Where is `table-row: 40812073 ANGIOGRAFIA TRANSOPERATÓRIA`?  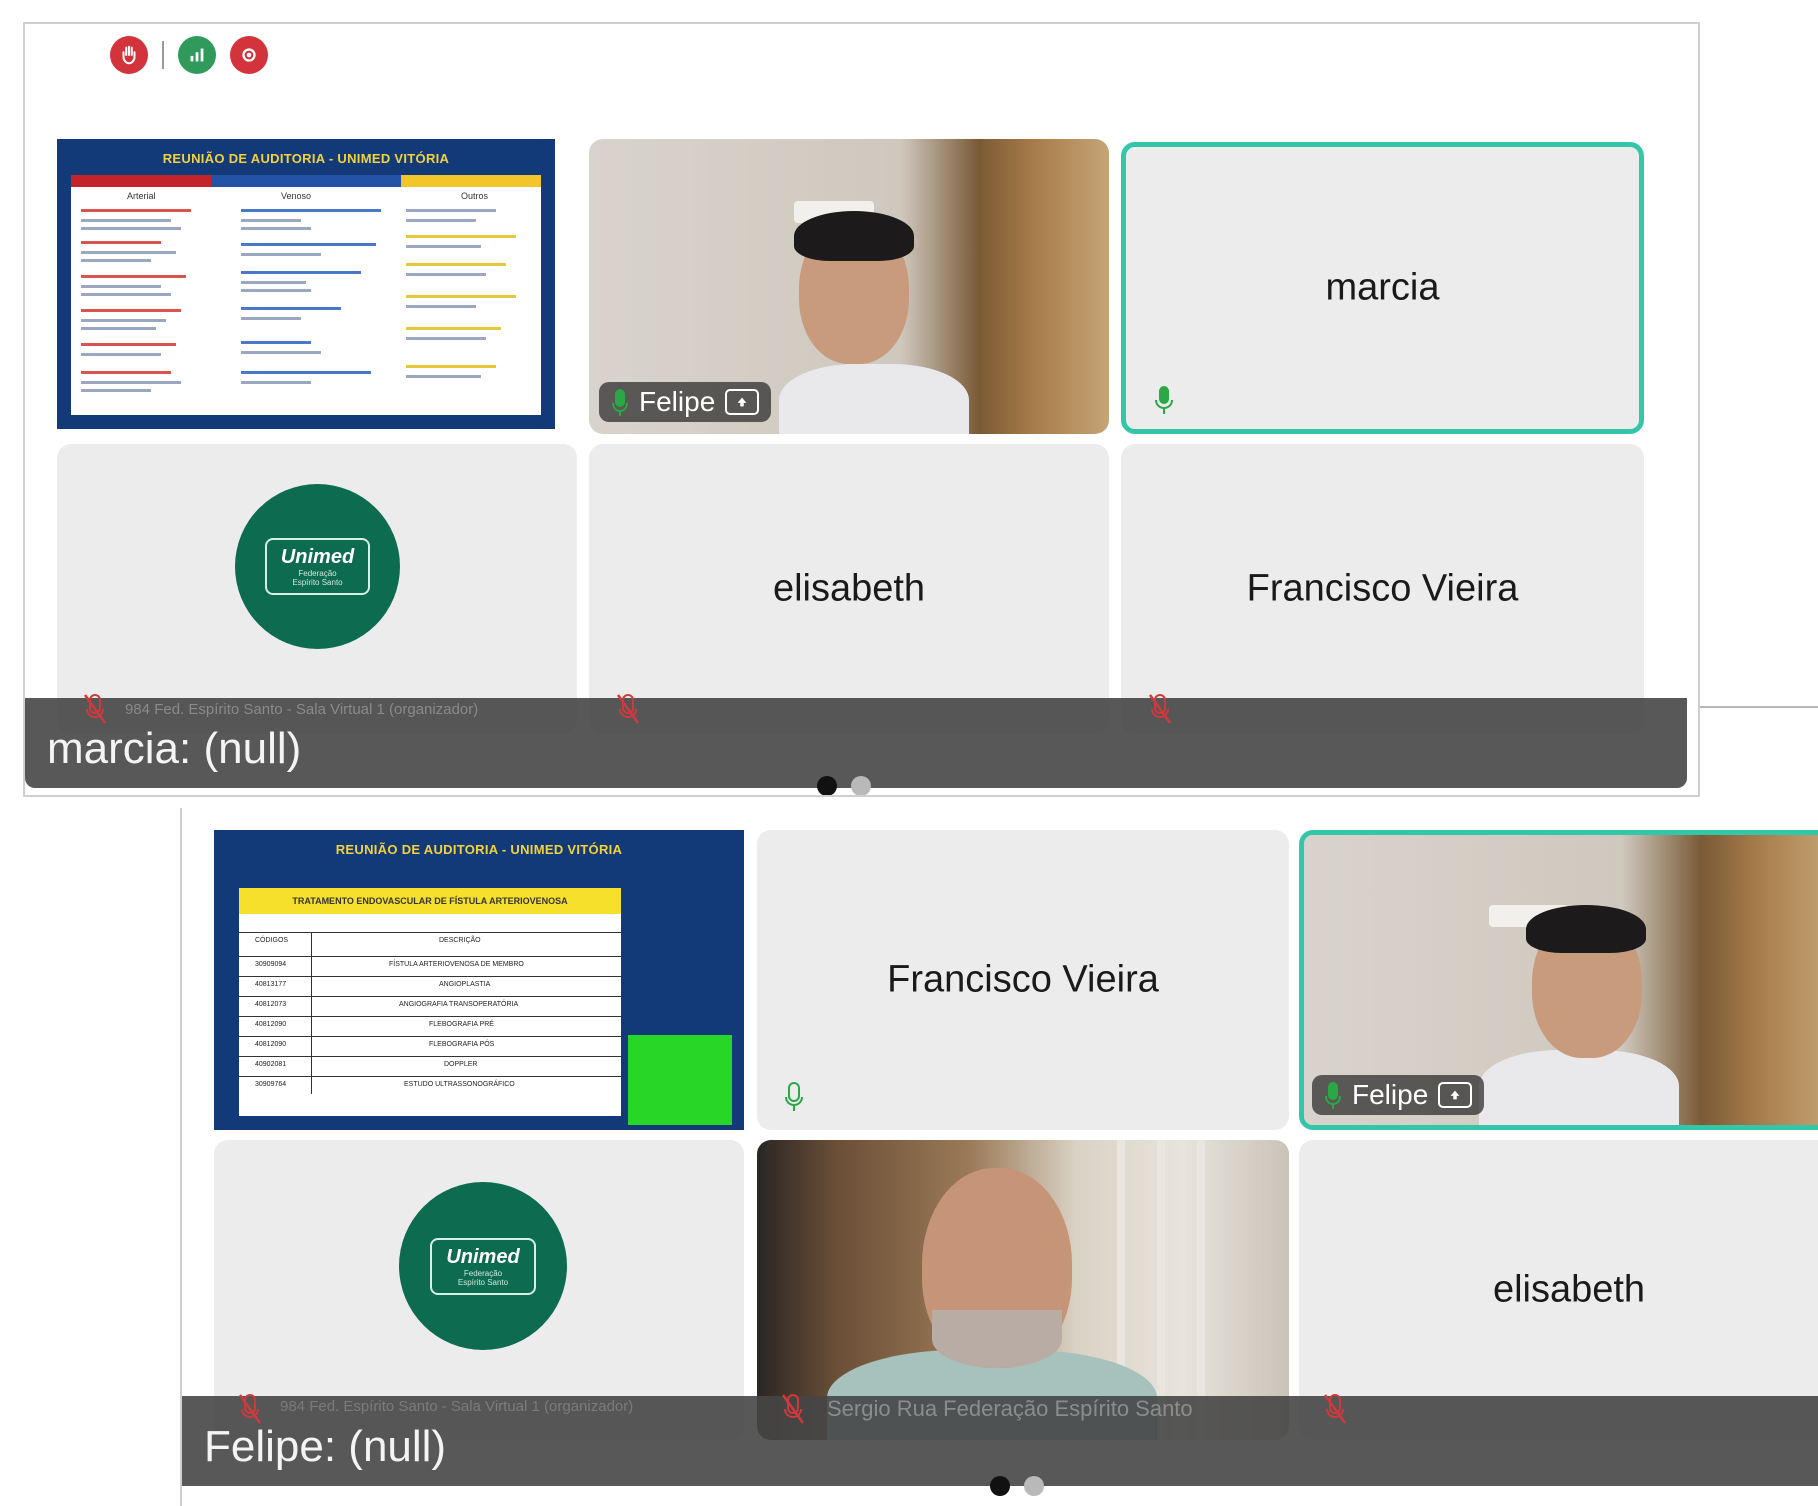 table-row: 40812073 ANGIOGRAFIA TRANSOPERATÓRIA is located at coordinates (430, 1005).